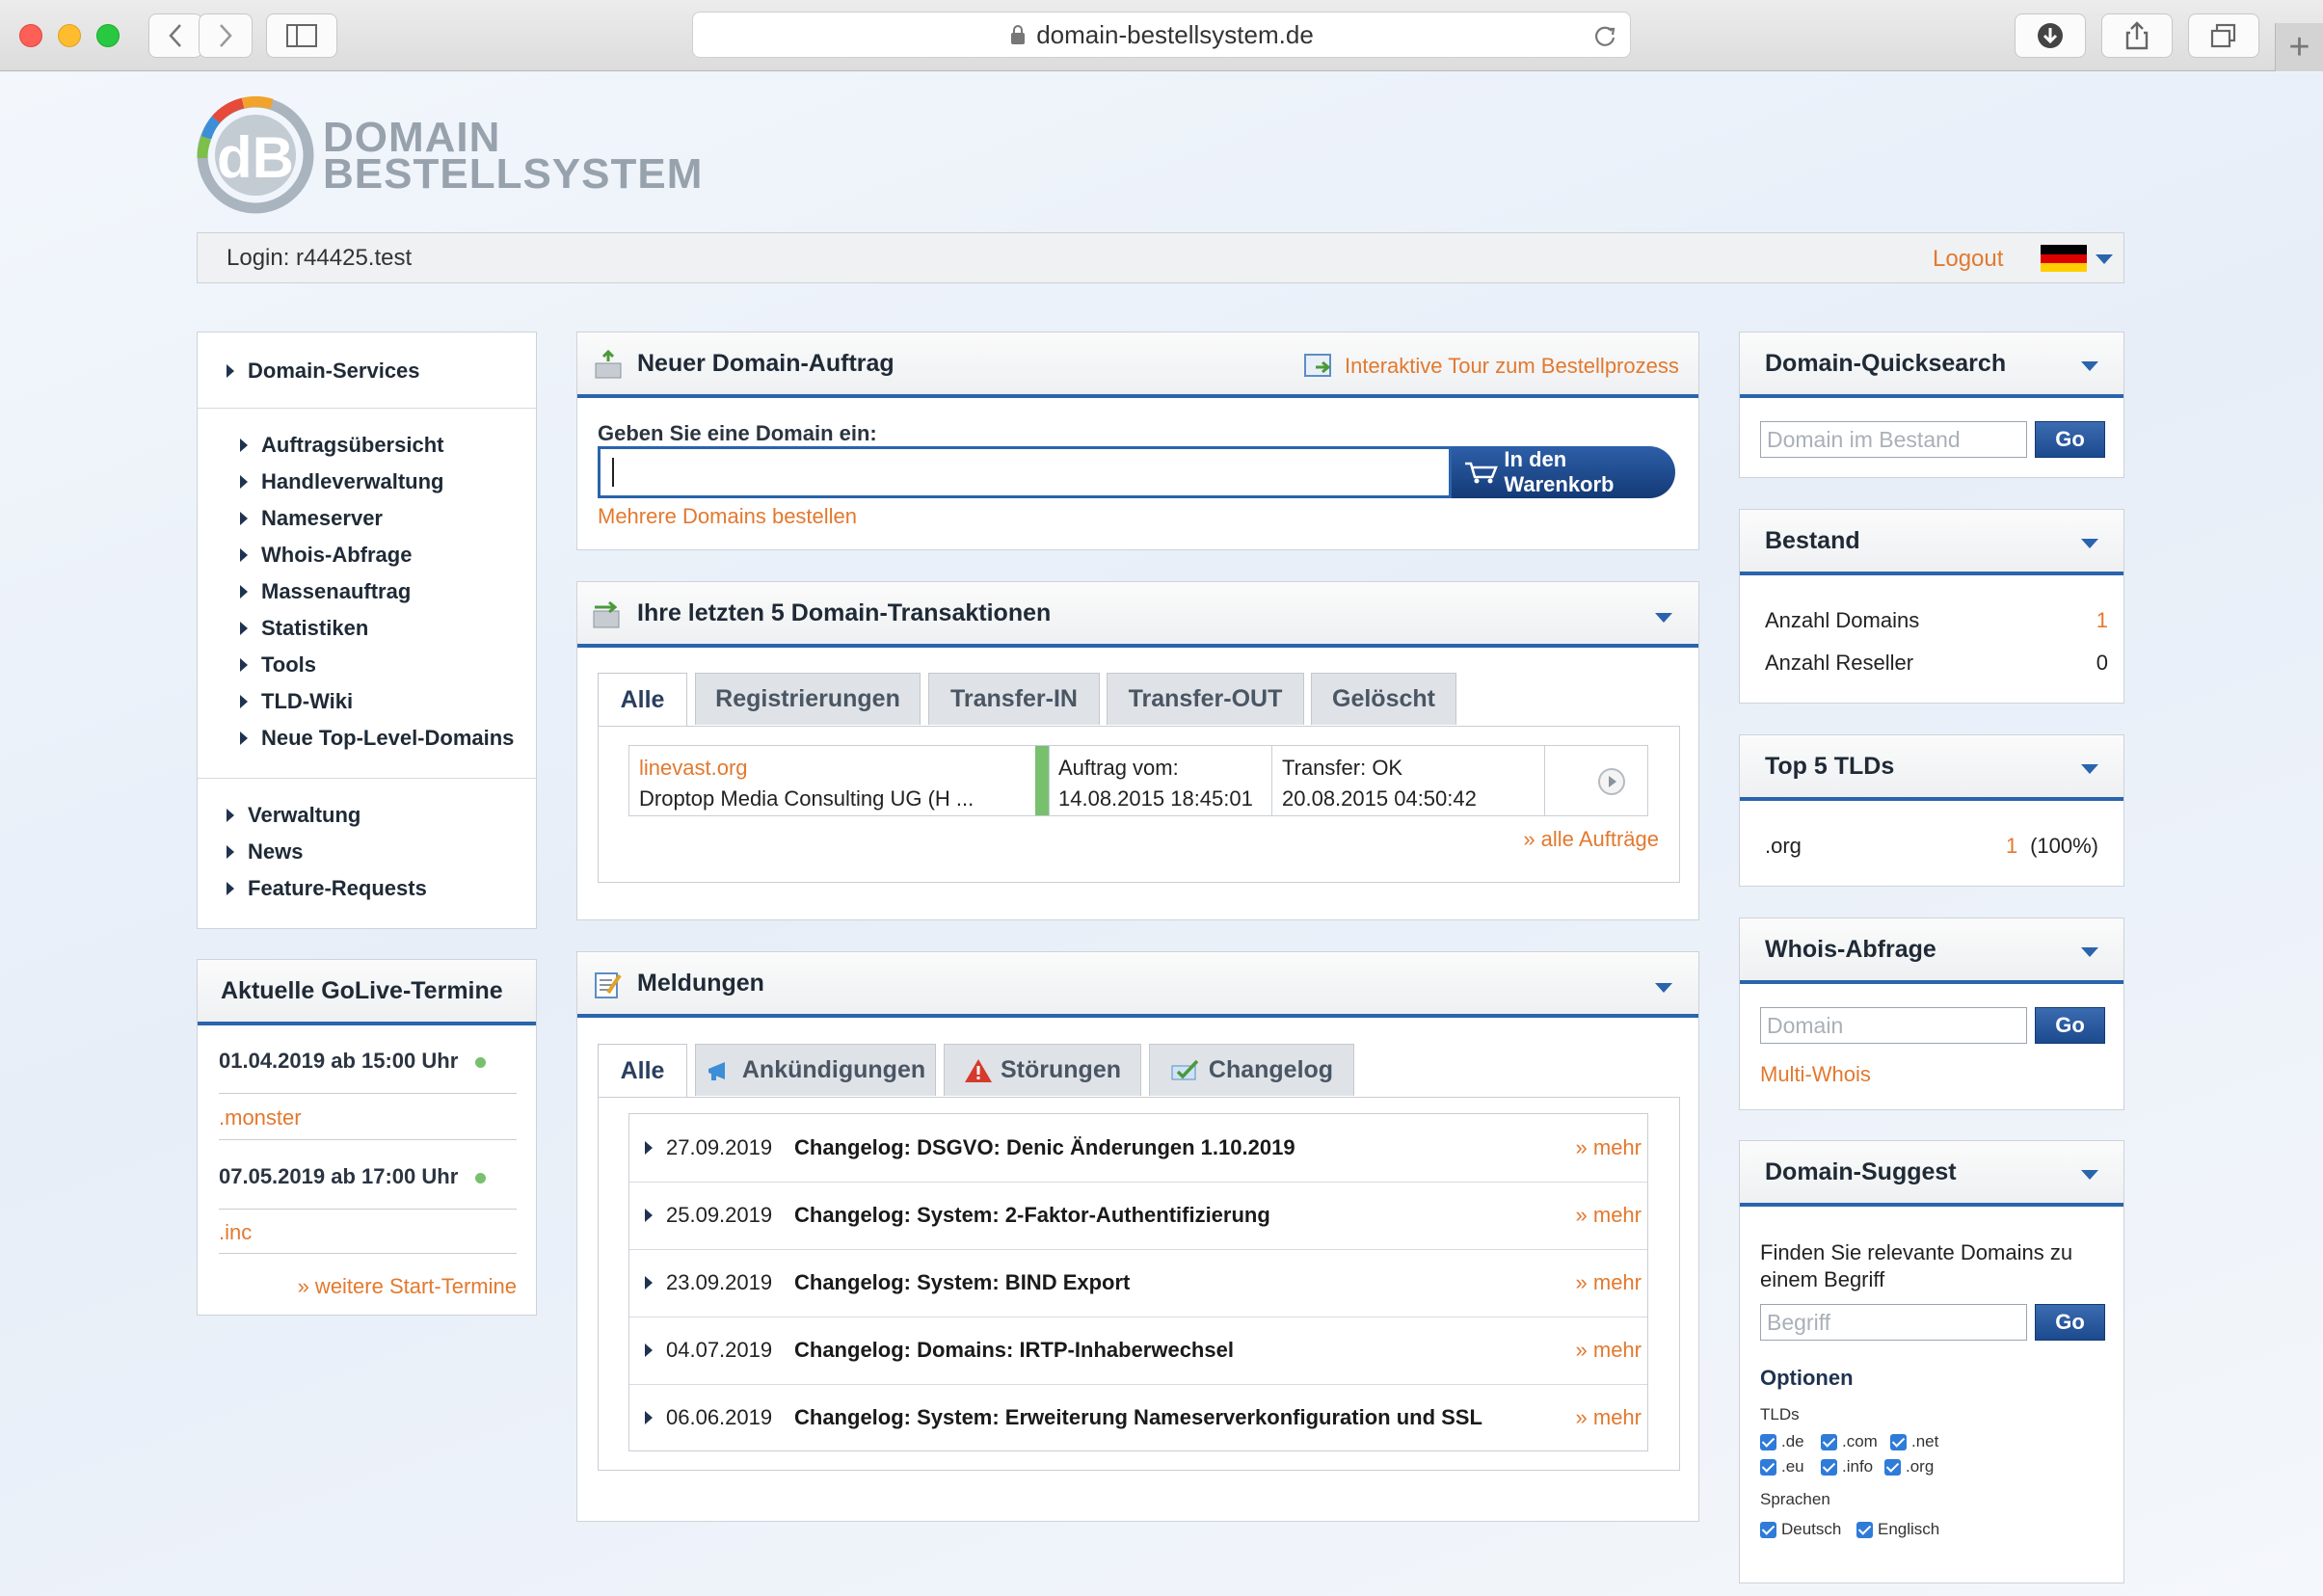  I want to click on sidebar-item-whois-abfrage: Whois-Abfrage, so click(326, 555).